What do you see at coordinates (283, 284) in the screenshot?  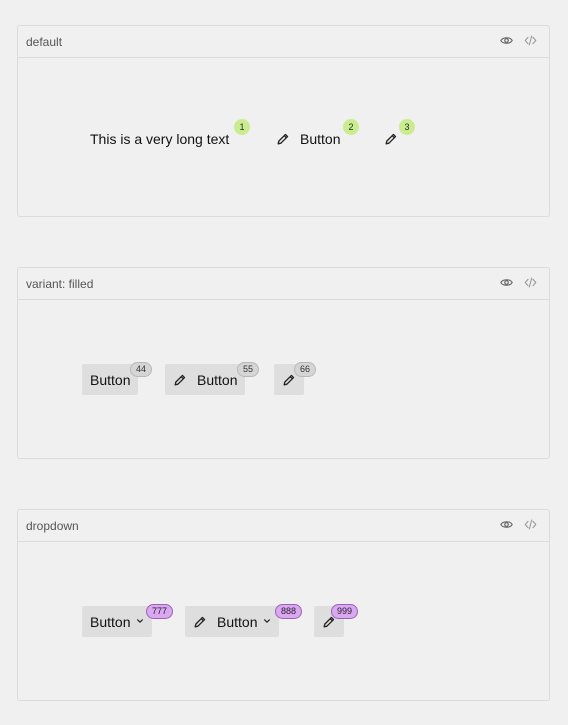 I see `section-header: variant: filled` at bounding box center [283, 284].